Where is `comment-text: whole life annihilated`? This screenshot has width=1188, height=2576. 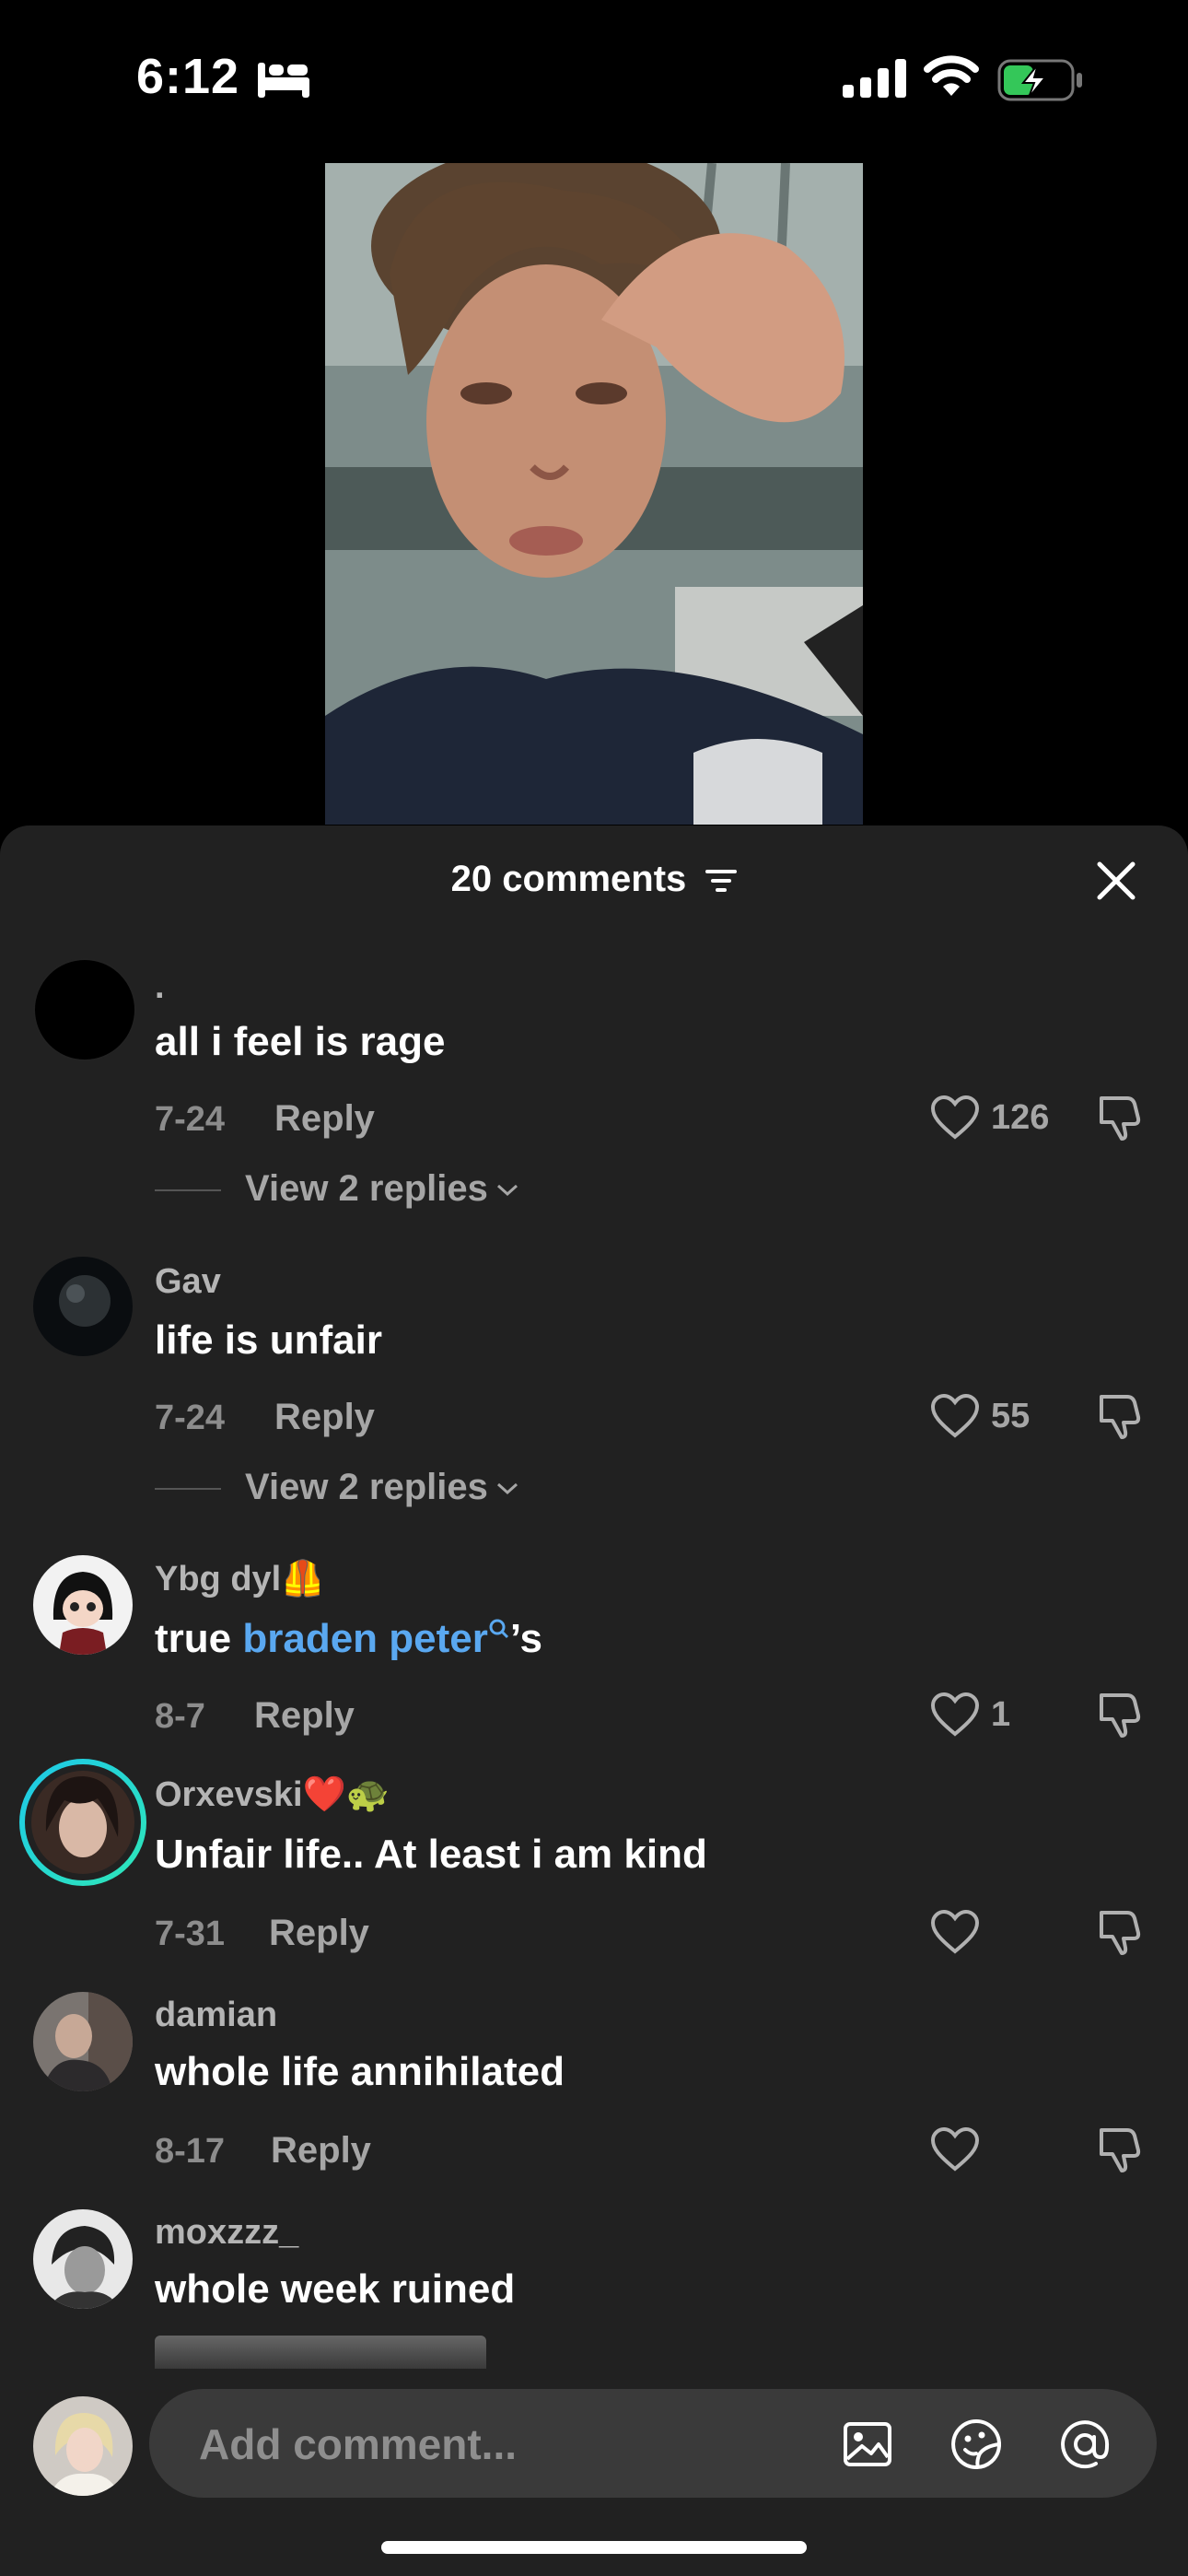 comment-text: whole life annihilated is located at coordinates (360, 2071).